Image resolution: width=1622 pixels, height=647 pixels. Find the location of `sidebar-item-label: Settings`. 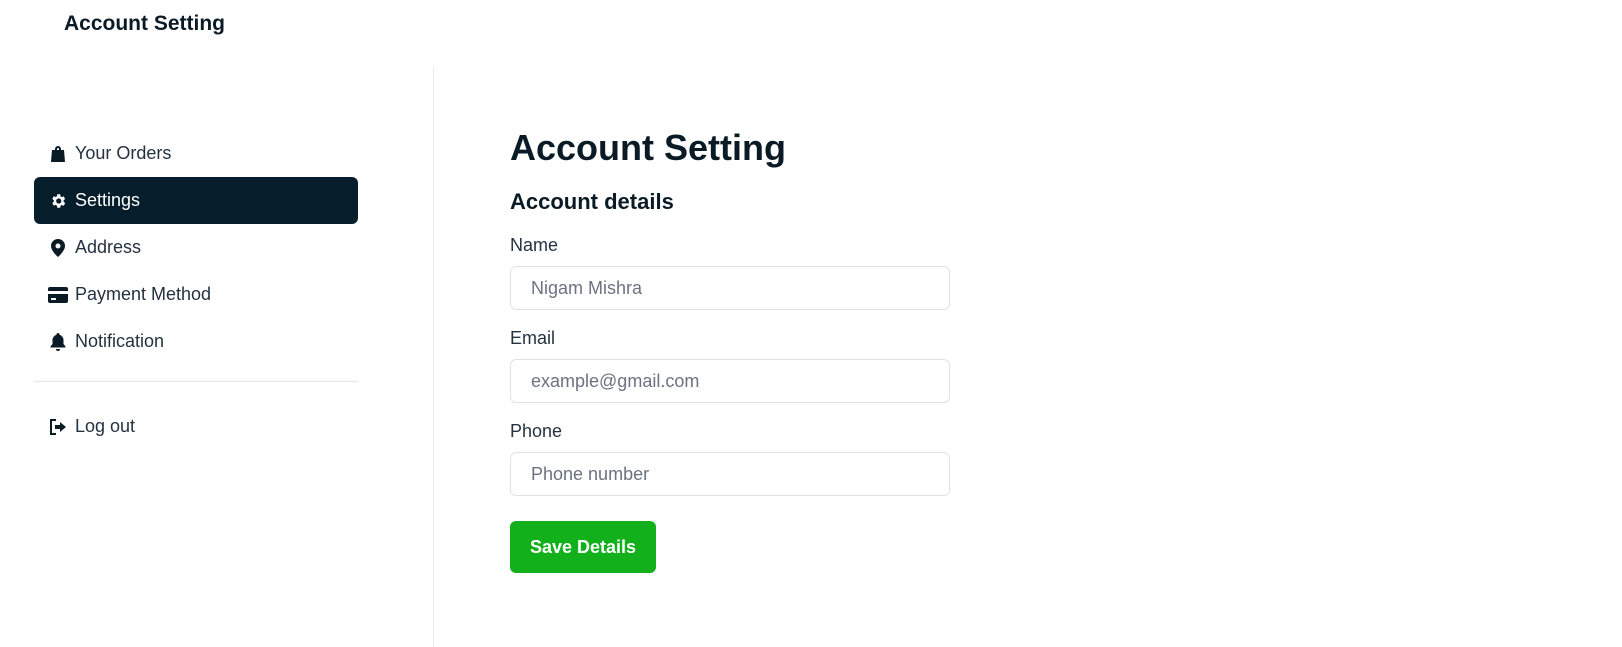

sidebar-item-label: Settings is located at coordinates (108, 200).